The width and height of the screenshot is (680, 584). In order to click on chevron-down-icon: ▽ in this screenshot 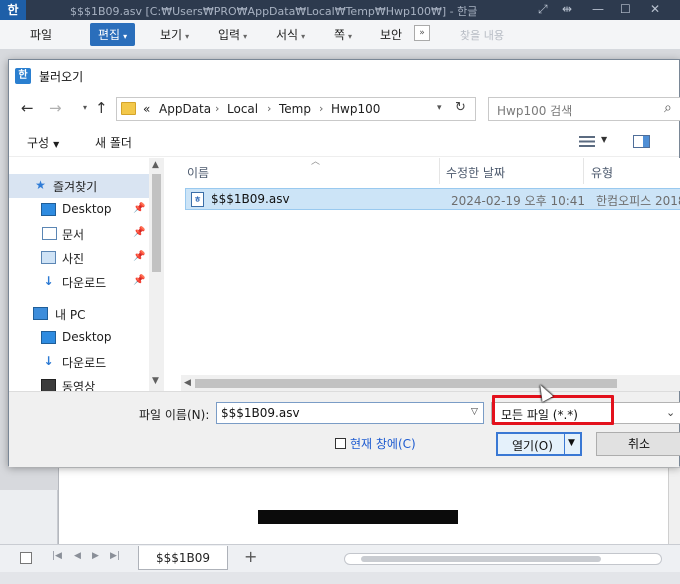, I will do `click(474, 412)`.